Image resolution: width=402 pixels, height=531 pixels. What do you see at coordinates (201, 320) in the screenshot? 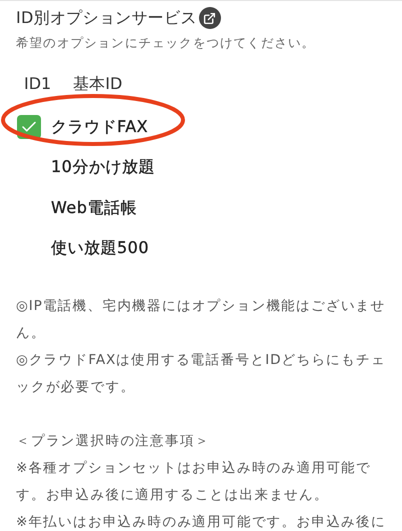
I see `note-text: ◎IP電話機、宅内機器にはオプション機能はございません。` at bounding box center [201, 320].